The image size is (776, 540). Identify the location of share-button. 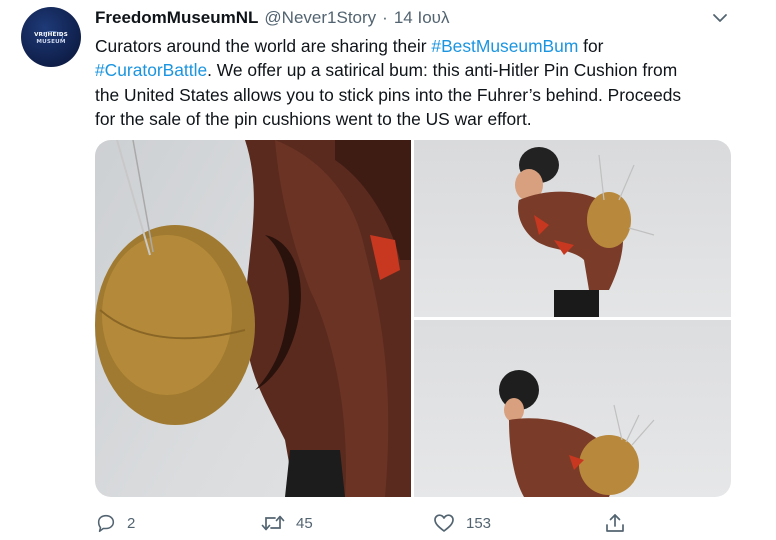
(615, 523).